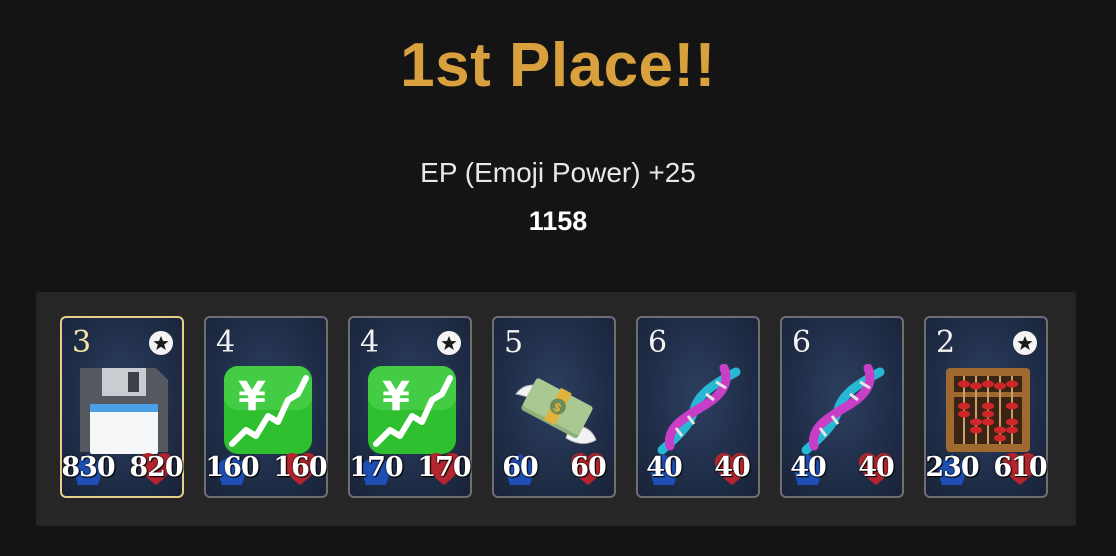 This screenshot has width=1116, height=556. I want to click on team-card: 4 ¥ 170 170, so click(410, 407).